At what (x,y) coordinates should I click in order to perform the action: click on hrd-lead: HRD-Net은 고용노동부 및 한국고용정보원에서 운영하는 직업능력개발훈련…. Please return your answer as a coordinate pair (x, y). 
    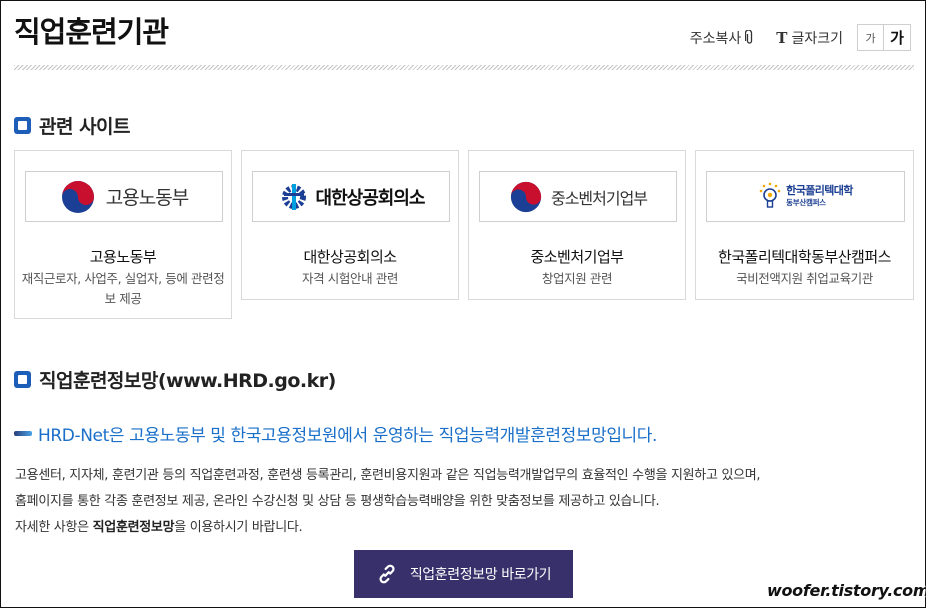
    Looking at the image, I should click on (335, 433).